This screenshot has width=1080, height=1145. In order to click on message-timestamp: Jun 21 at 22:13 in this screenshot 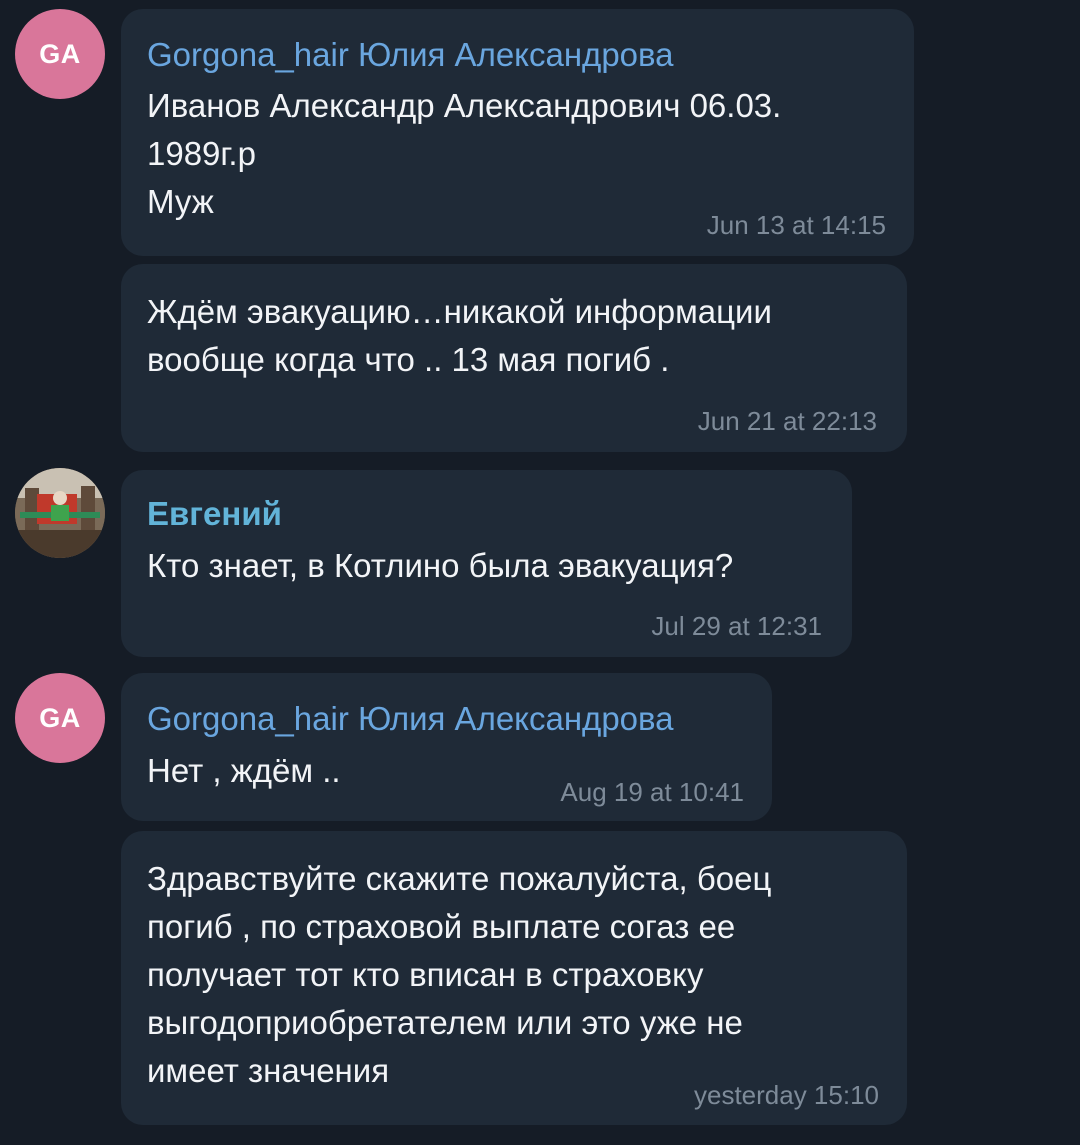, I will do `click(787, 421)`.